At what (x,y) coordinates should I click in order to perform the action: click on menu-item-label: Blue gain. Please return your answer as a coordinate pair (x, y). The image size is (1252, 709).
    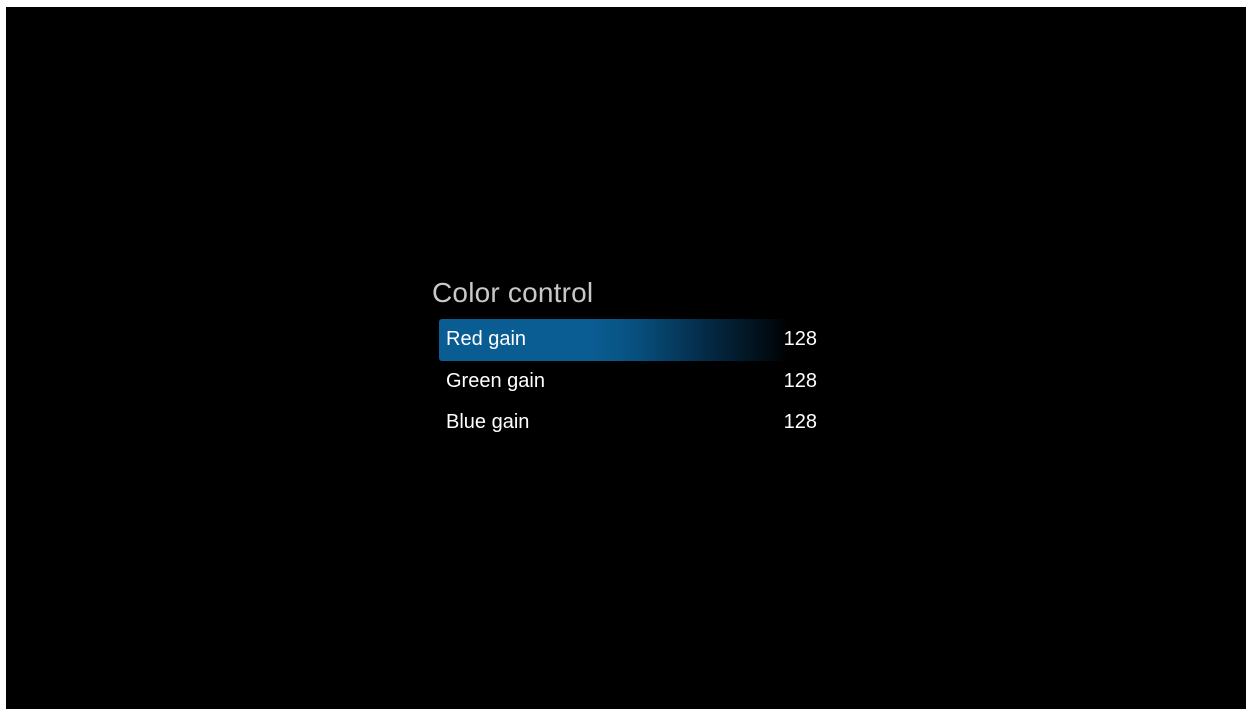
    Looking at the image, I should click on (488, 422).